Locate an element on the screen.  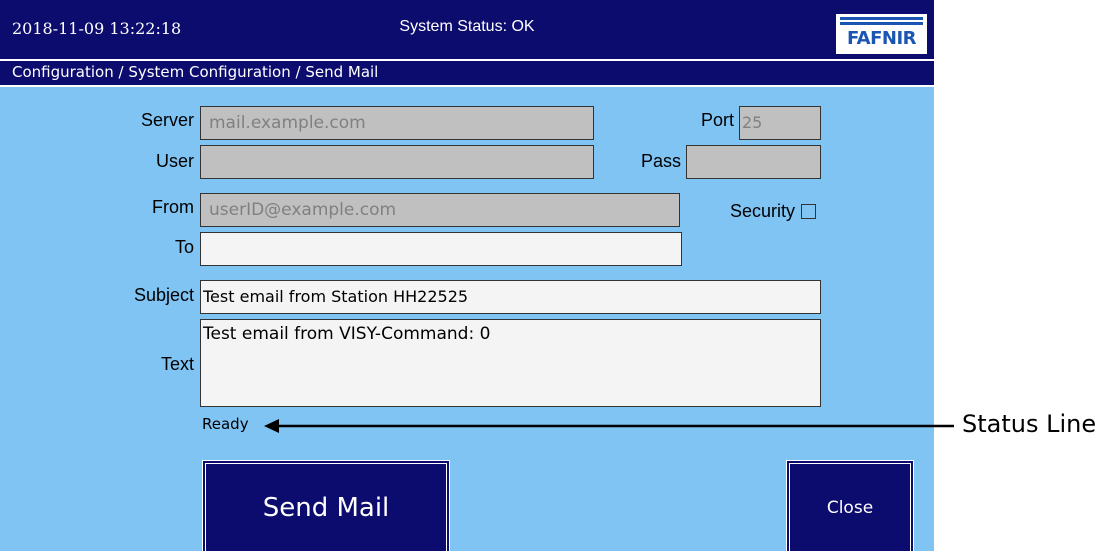
status-line: Ready is located at coordinates (225, 424).